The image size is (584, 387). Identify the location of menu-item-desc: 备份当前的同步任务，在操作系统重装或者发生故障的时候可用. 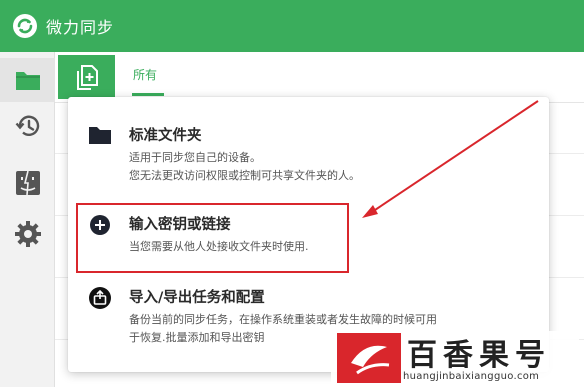
(283, 319).